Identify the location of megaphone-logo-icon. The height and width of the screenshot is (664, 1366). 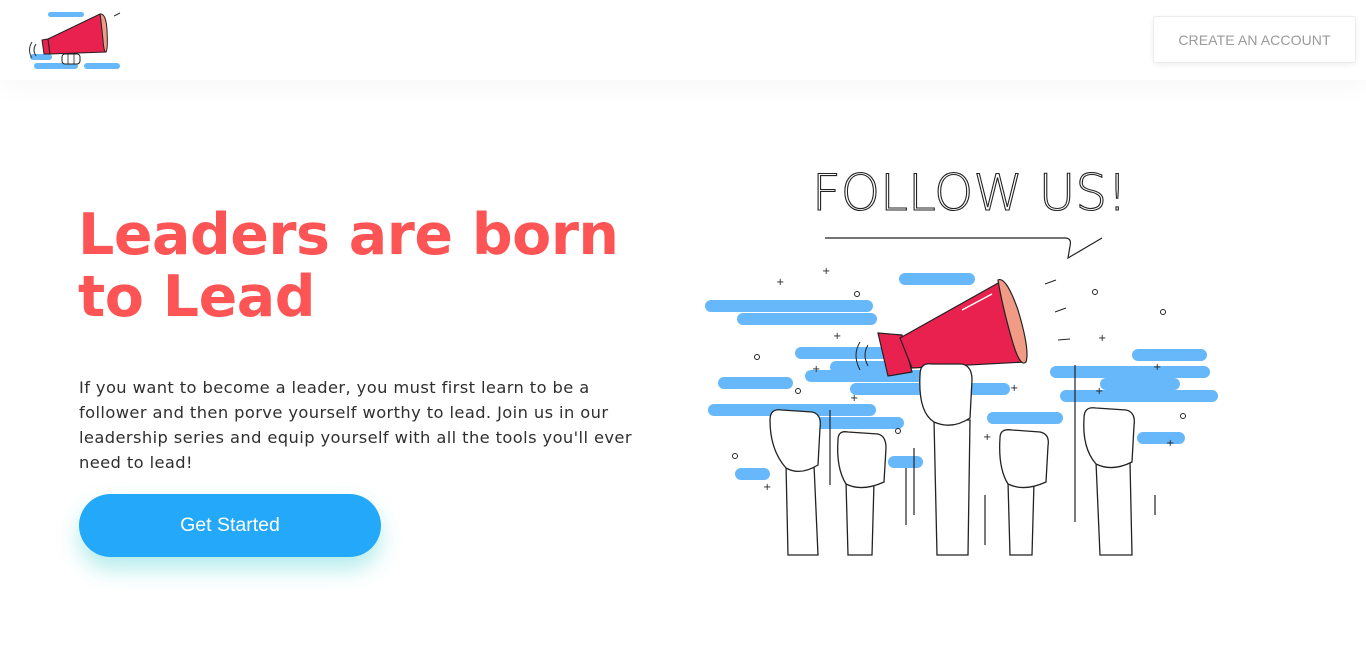
(76, 41).